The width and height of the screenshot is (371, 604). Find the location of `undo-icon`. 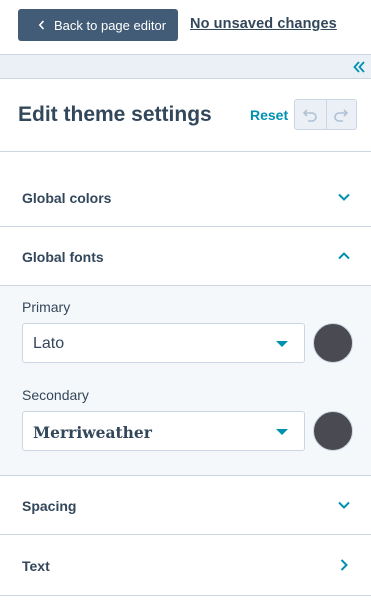

undo-icon is located at coordinates (310, 115).